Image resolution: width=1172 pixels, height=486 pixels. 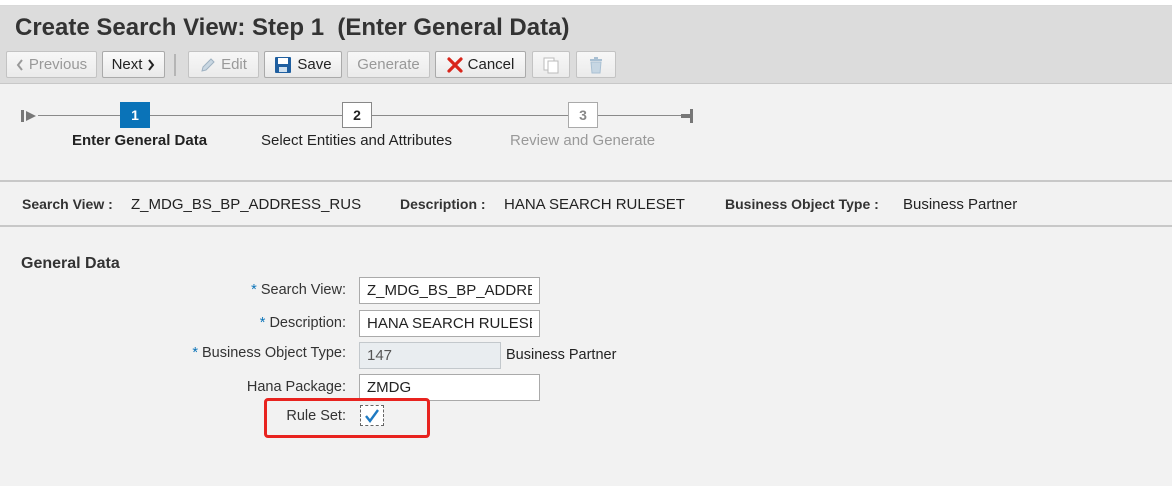 What do you see at coordinates (303, 290) in the screenshot?
I see `search-view-label-text: Search View:` at bounding box center [303, 290].